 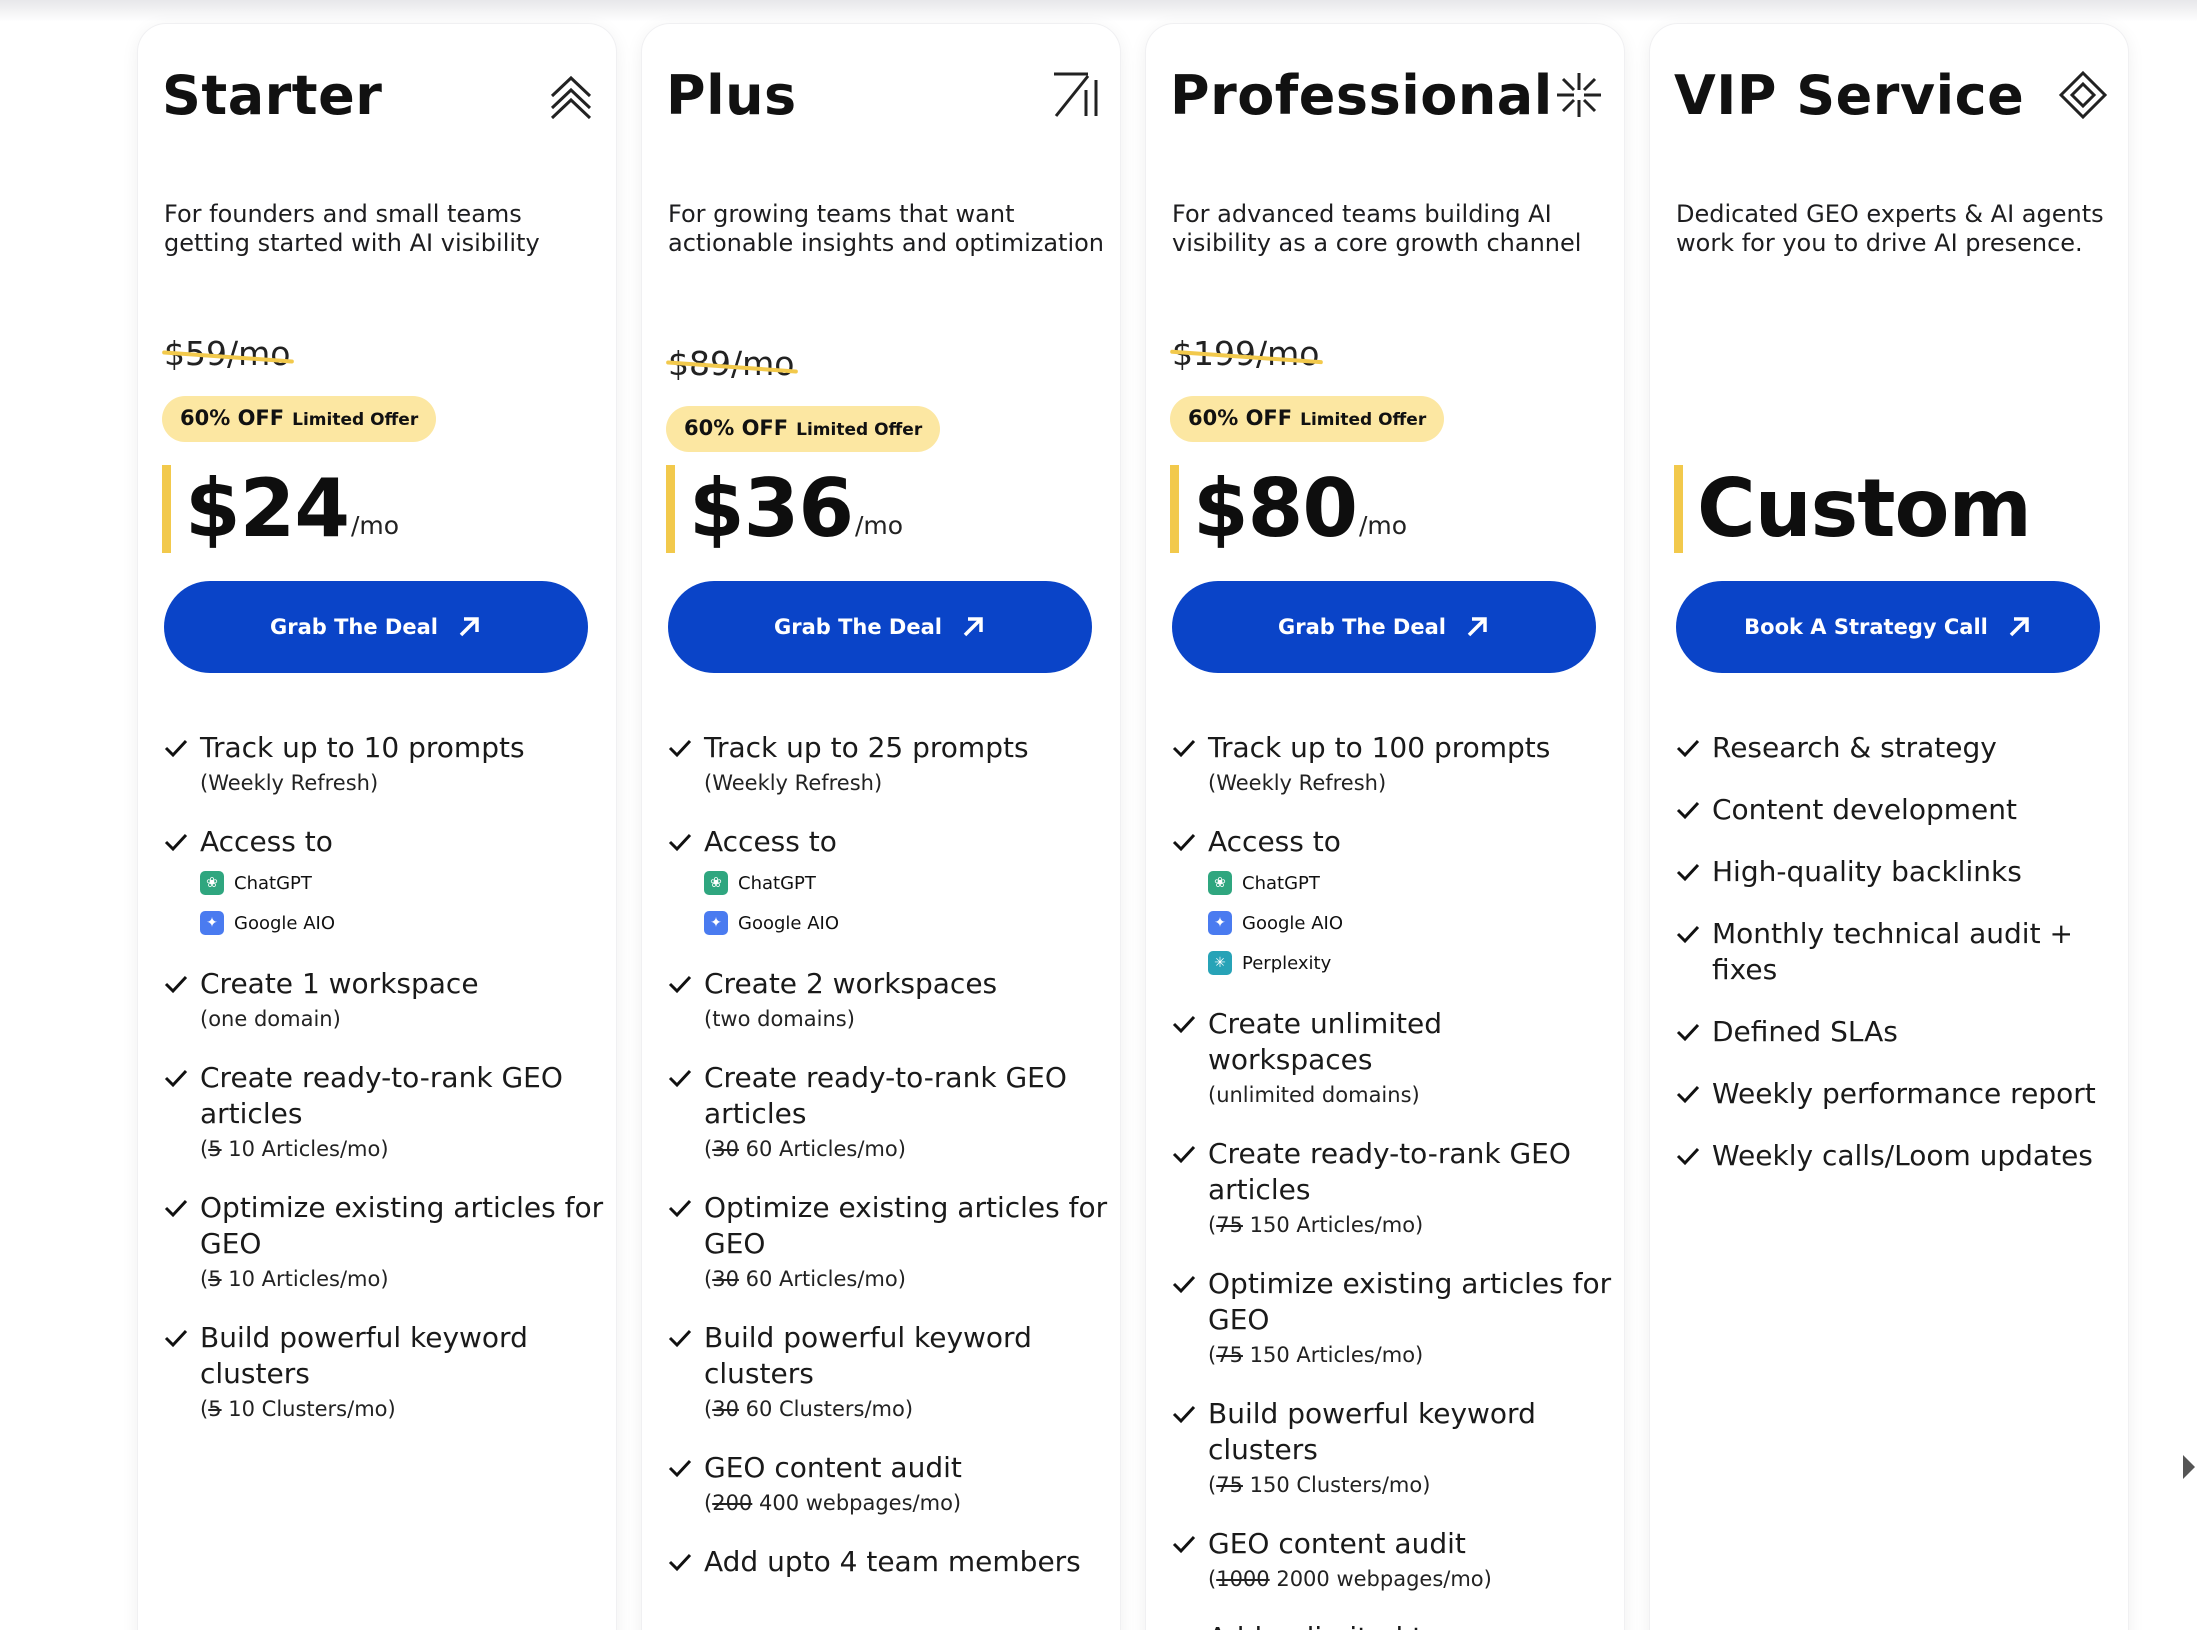 What do you see at coordinates (308, 1409) in the screenshot?
I see `new-quota: 10 Clusters/mo)` at bounding box center [308, 1409].